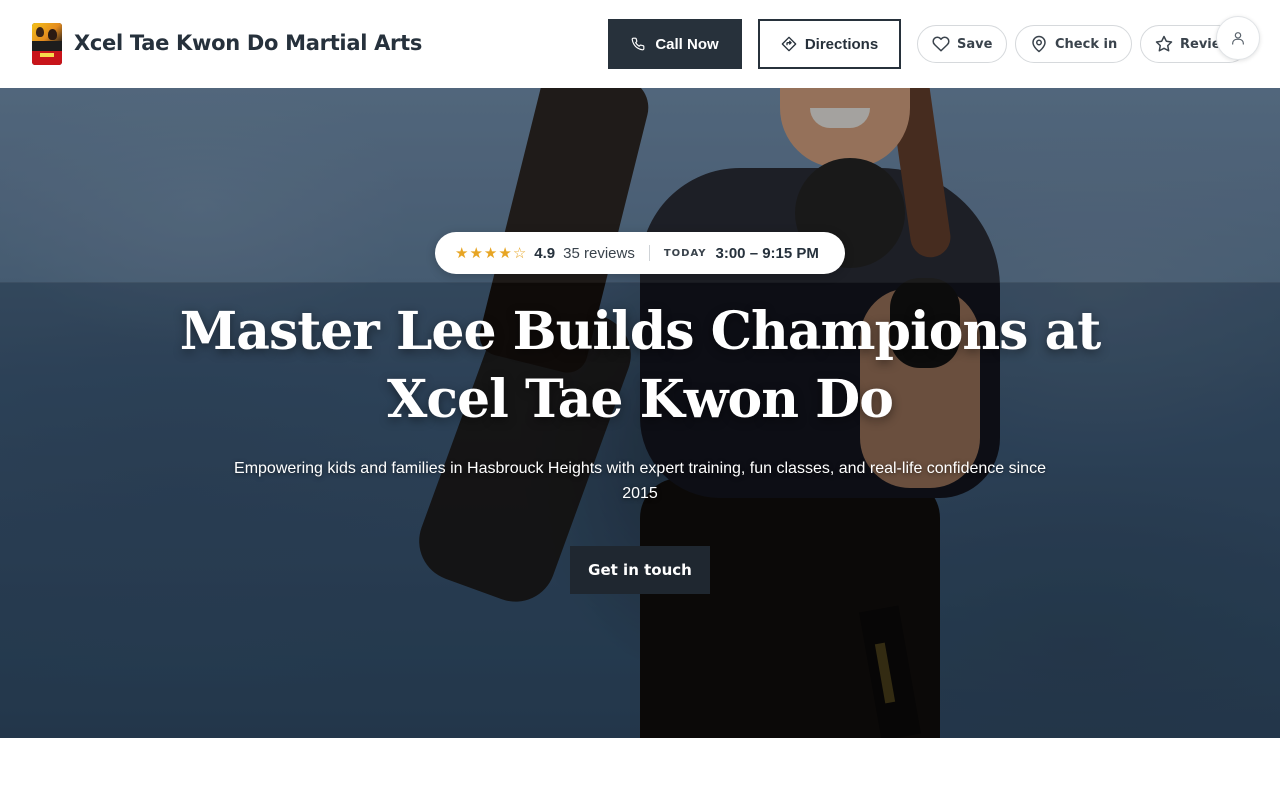 The width and height of the screenshot is (1280, 800). Describe the element at coordinates (1164, 44) in the screenshot. I see `star-outline-icon` at that location.